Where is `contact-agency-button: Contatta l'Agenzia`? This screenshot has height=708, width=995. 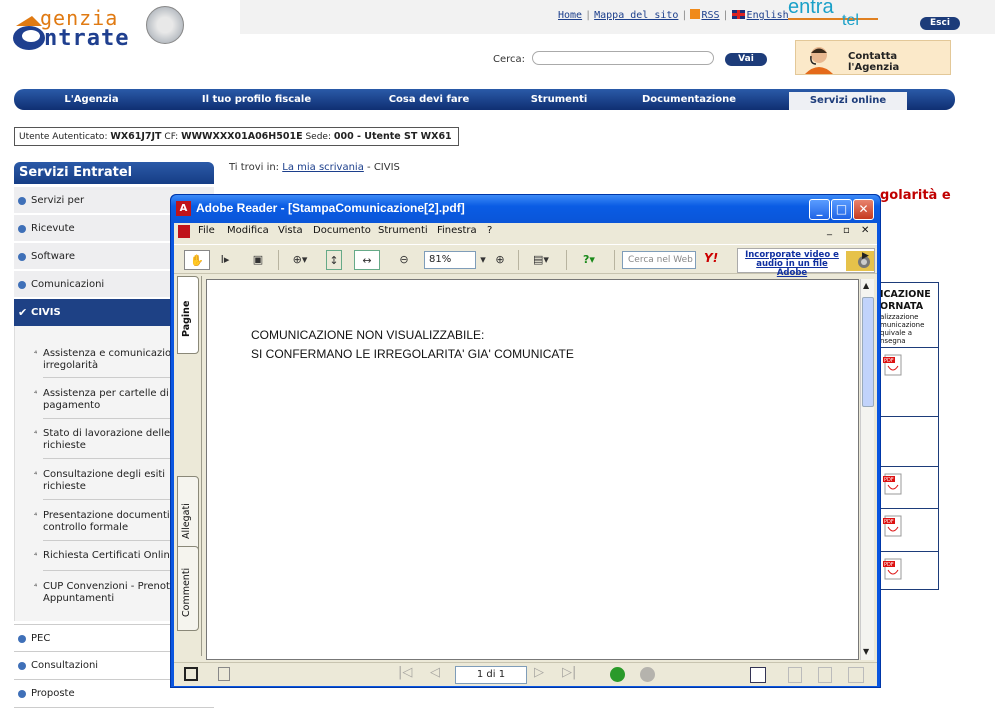 contact-agency-button: Contatta l'Agenzia is located at coordinates (873, 57).